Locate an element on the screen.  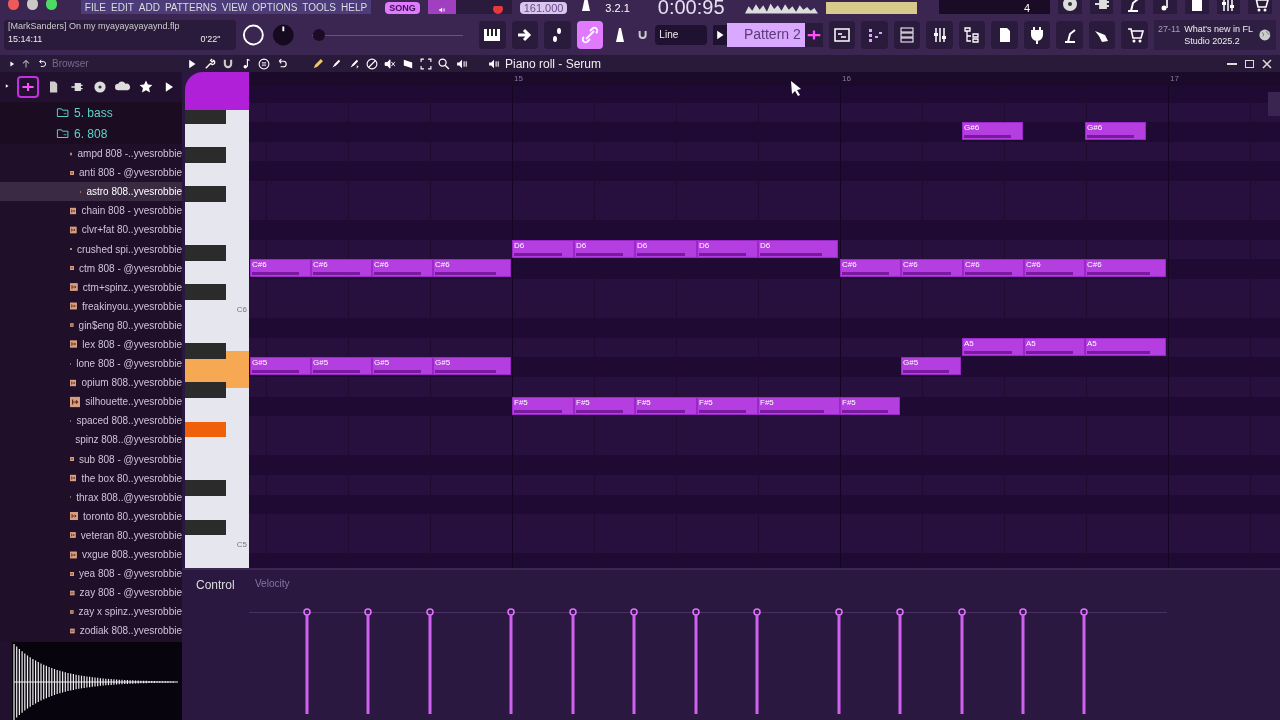
close-button is located at coordinates (13, 5).